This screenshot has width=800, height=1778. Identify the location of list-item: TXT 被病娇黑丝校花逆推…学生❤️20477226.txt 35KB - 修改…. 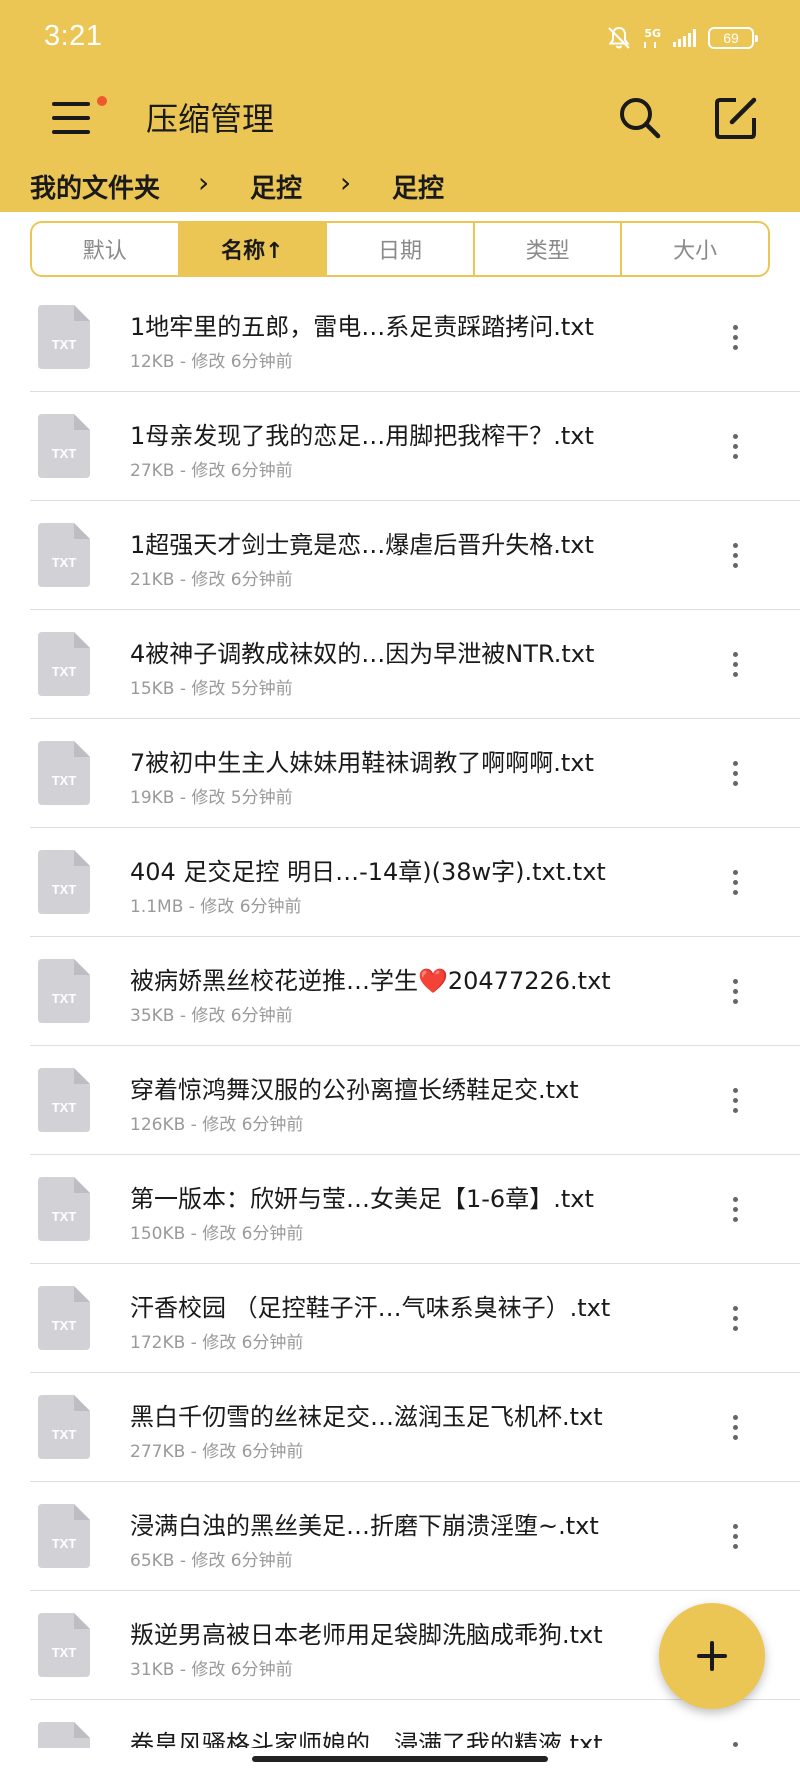
(400, 991).